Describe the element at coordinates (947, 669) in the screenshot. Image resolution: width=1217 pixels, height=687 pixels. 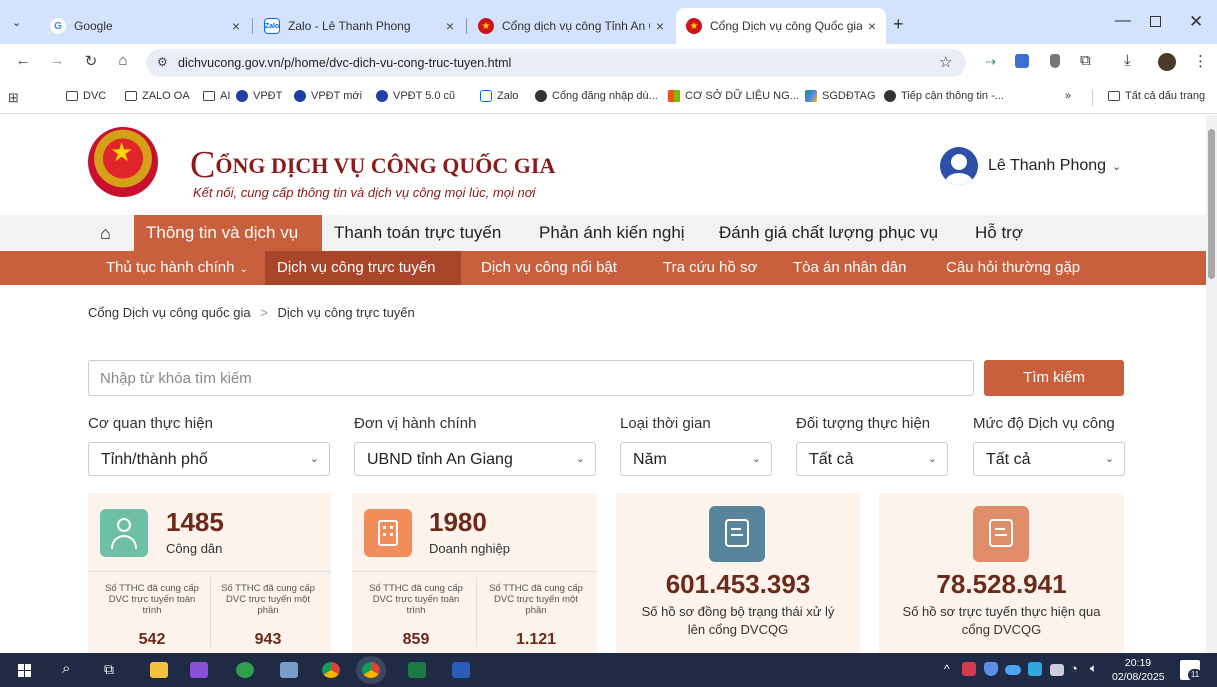
I see `tray-expand-icon: ^` at that location.